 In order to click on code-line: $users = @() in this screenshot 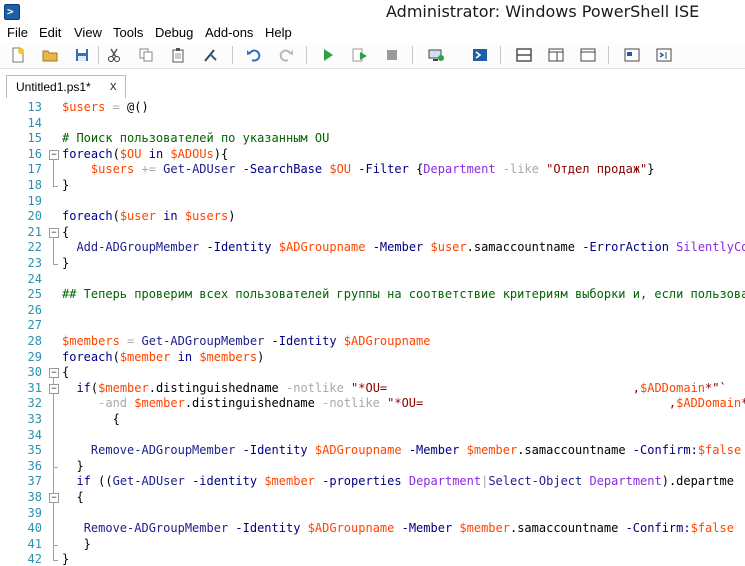, I will do `click(105, 107)`.